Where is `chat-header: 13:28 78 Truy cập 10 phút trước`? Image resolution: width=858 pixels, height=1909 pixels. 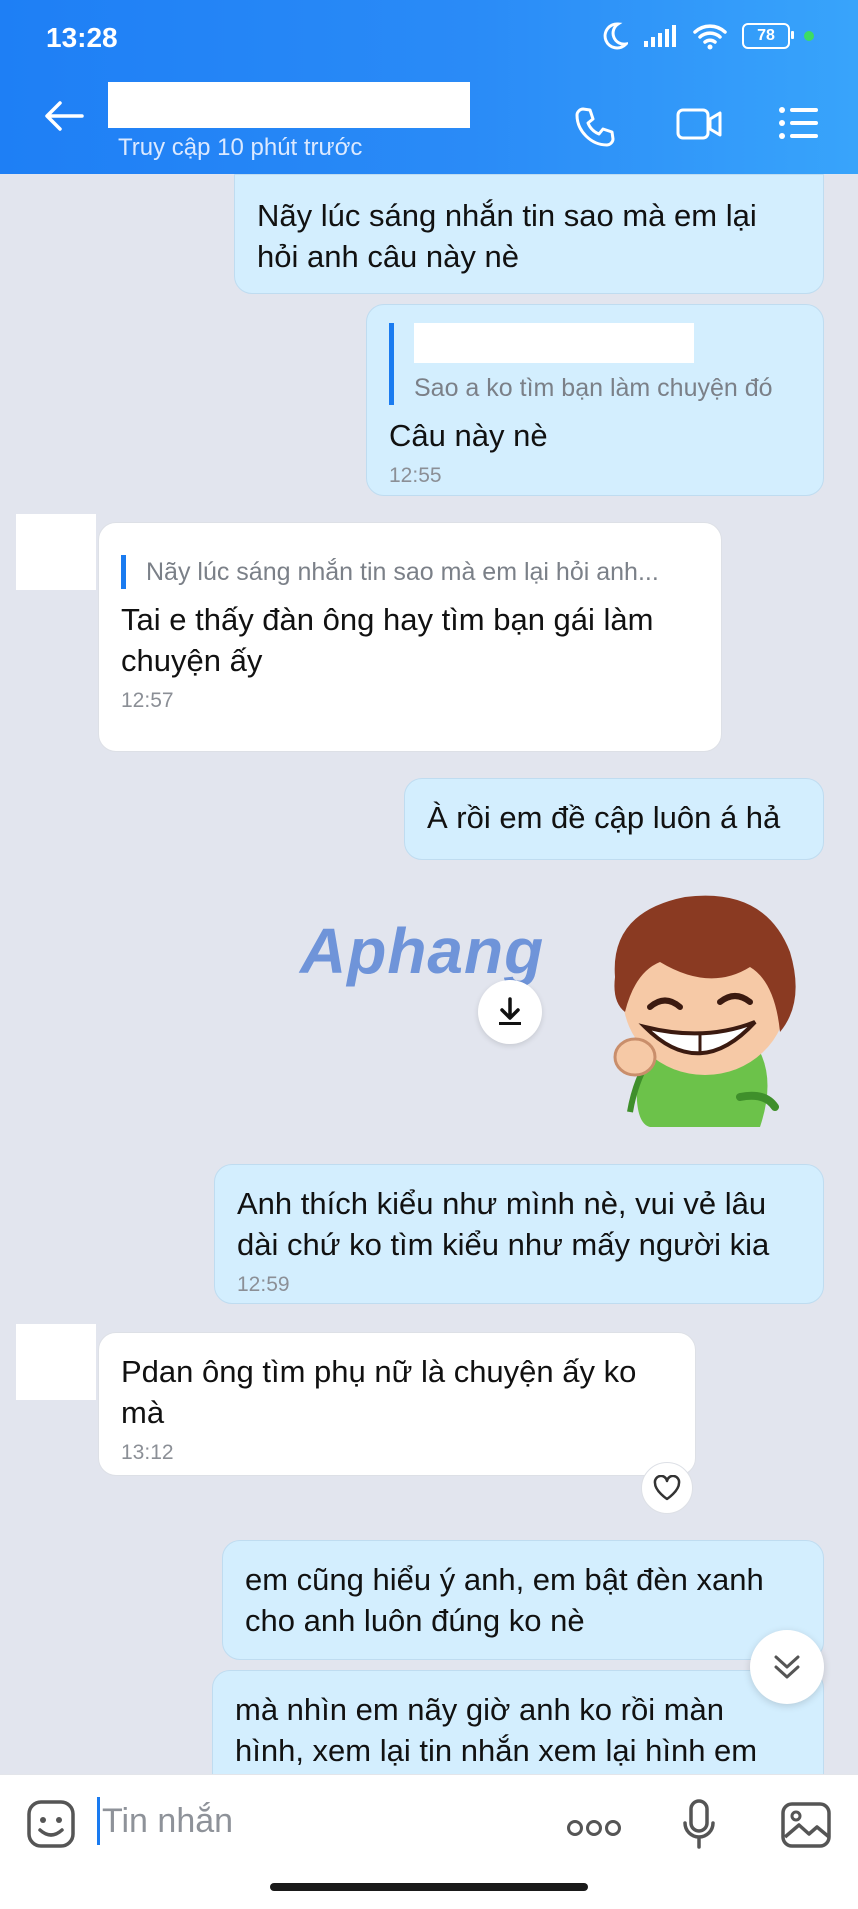 chat-header: 13:28 78 Truy cập 10 phút trước is located at coordinates (429, 87).